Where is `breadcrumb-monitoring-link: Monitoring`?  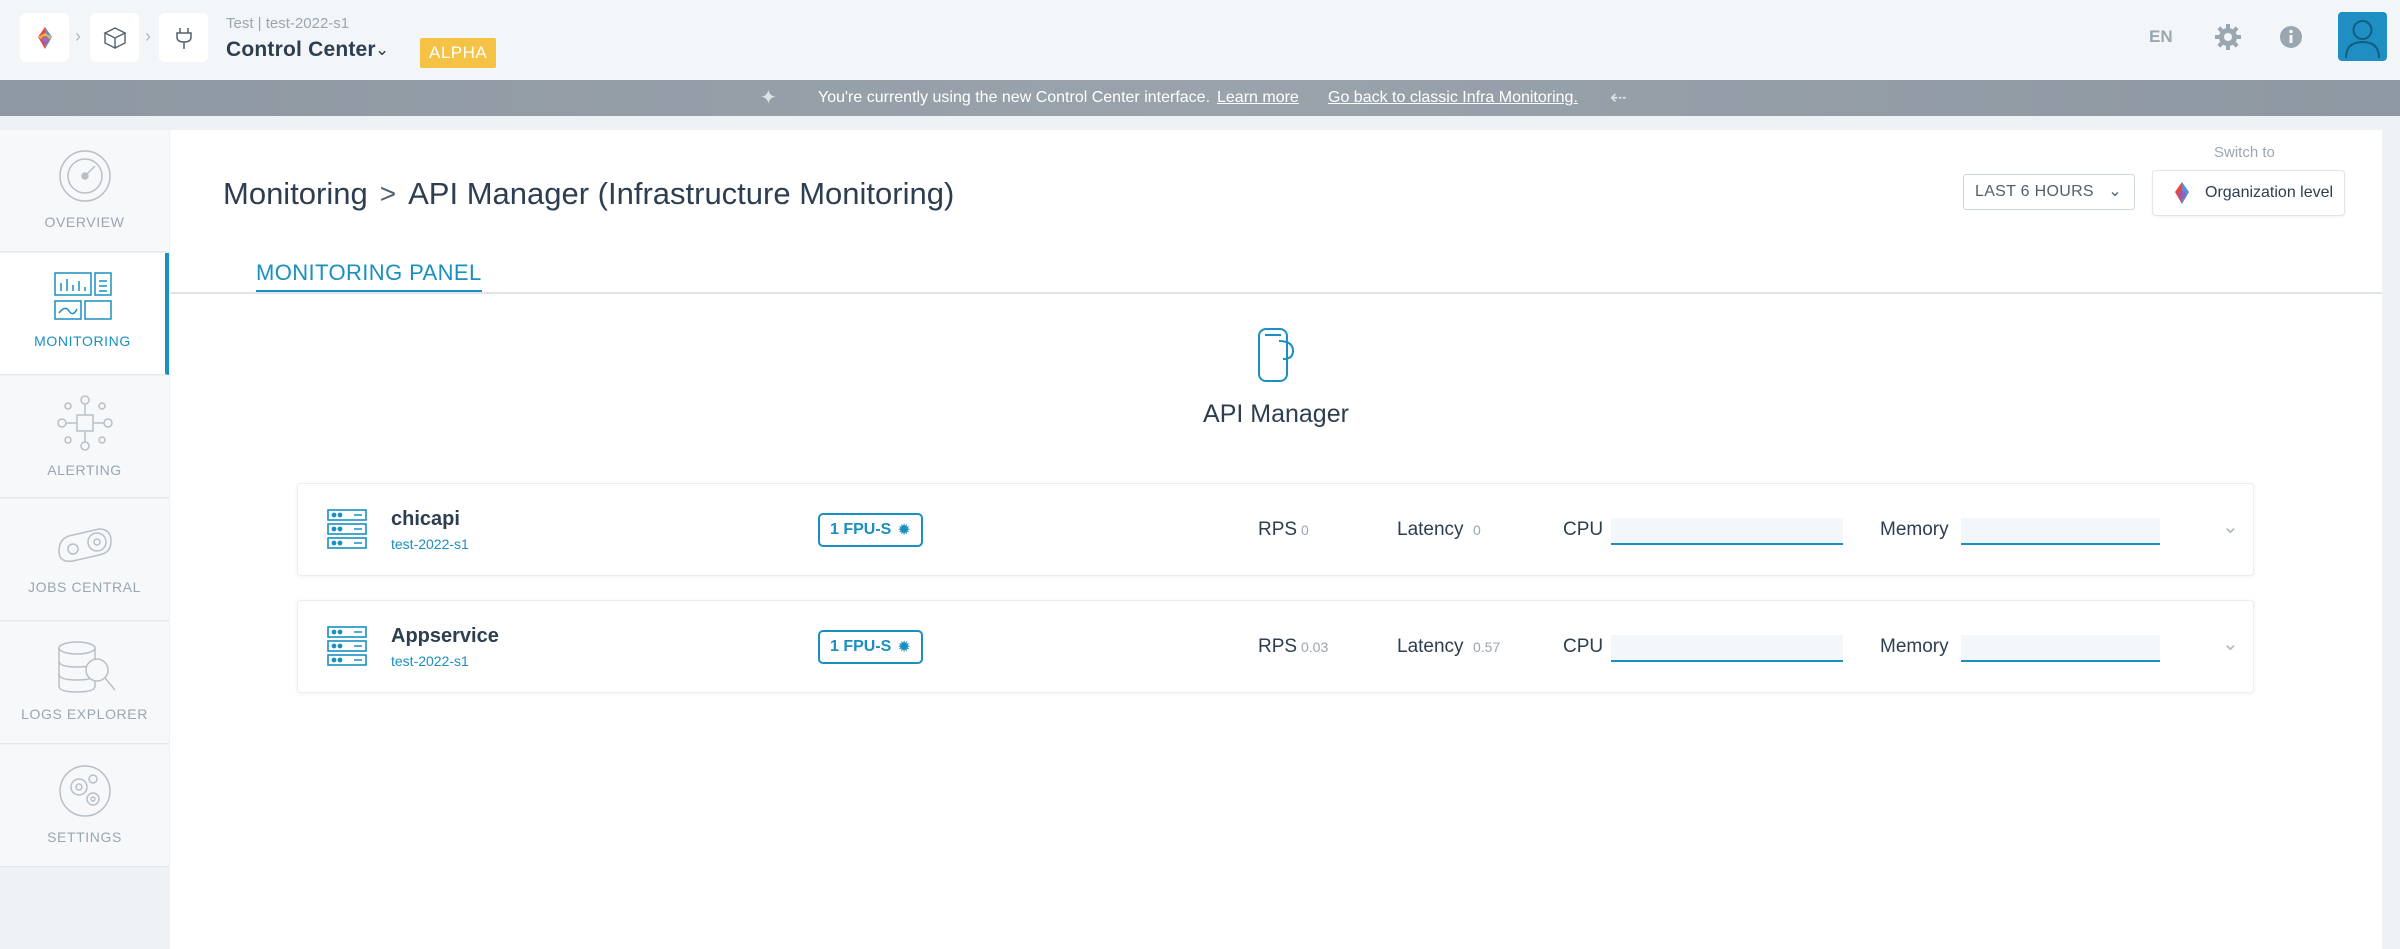
breadcrumb-monitoring-link: Monitoring is located at coordinates (295, 194).